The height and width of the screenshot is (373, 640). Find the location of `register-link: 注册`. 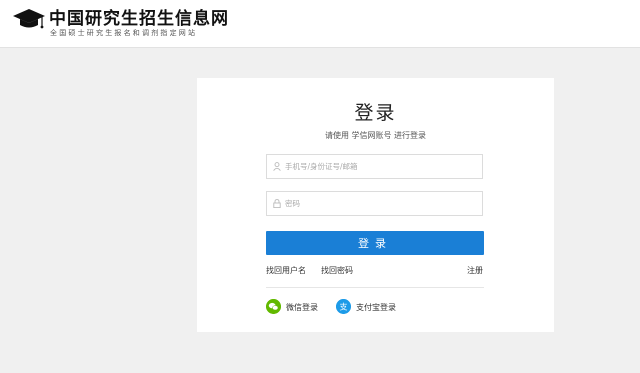

register-link: 注册 is located at coordinates (475, 270).